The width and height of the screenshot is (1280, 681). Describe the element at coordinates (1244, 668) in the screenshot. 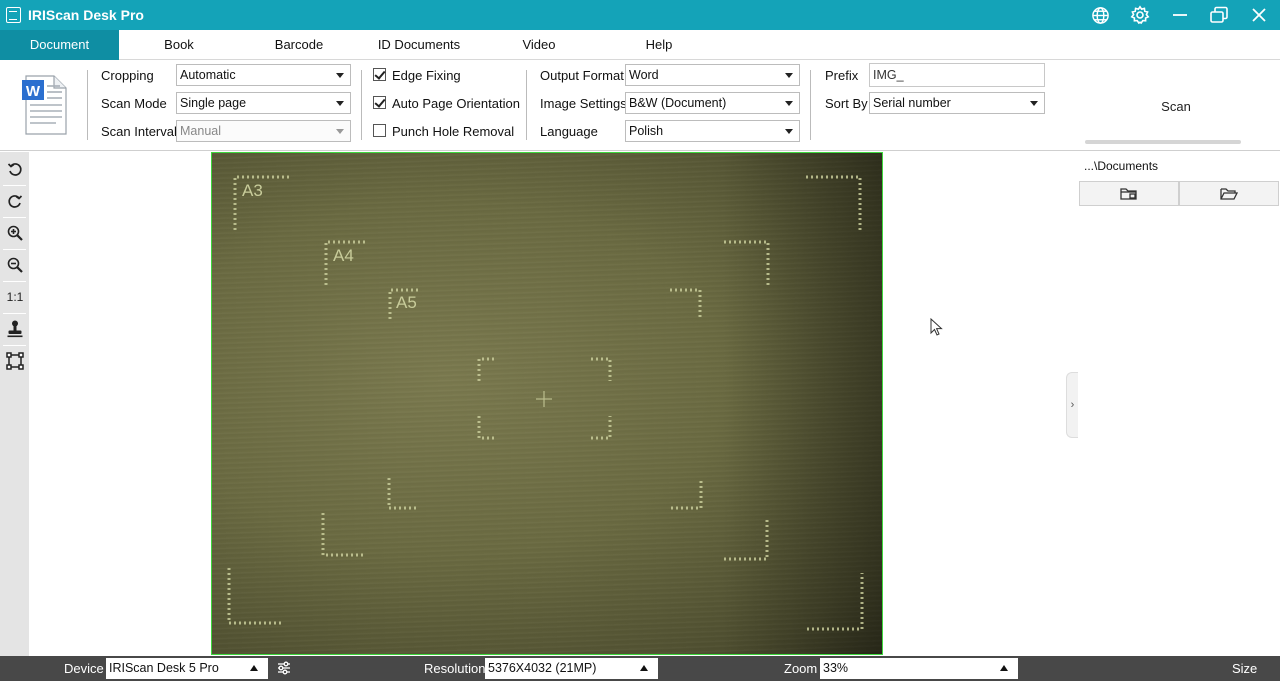

I see `size-label: Size` at that location.